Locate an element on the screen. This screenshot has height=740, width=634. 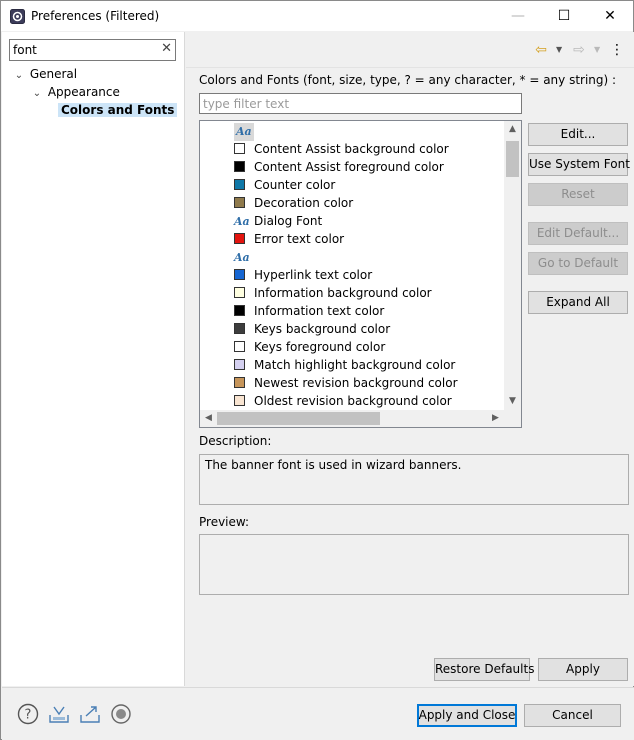
list-item: Newest revision background color is located at coordinates (346, 383).